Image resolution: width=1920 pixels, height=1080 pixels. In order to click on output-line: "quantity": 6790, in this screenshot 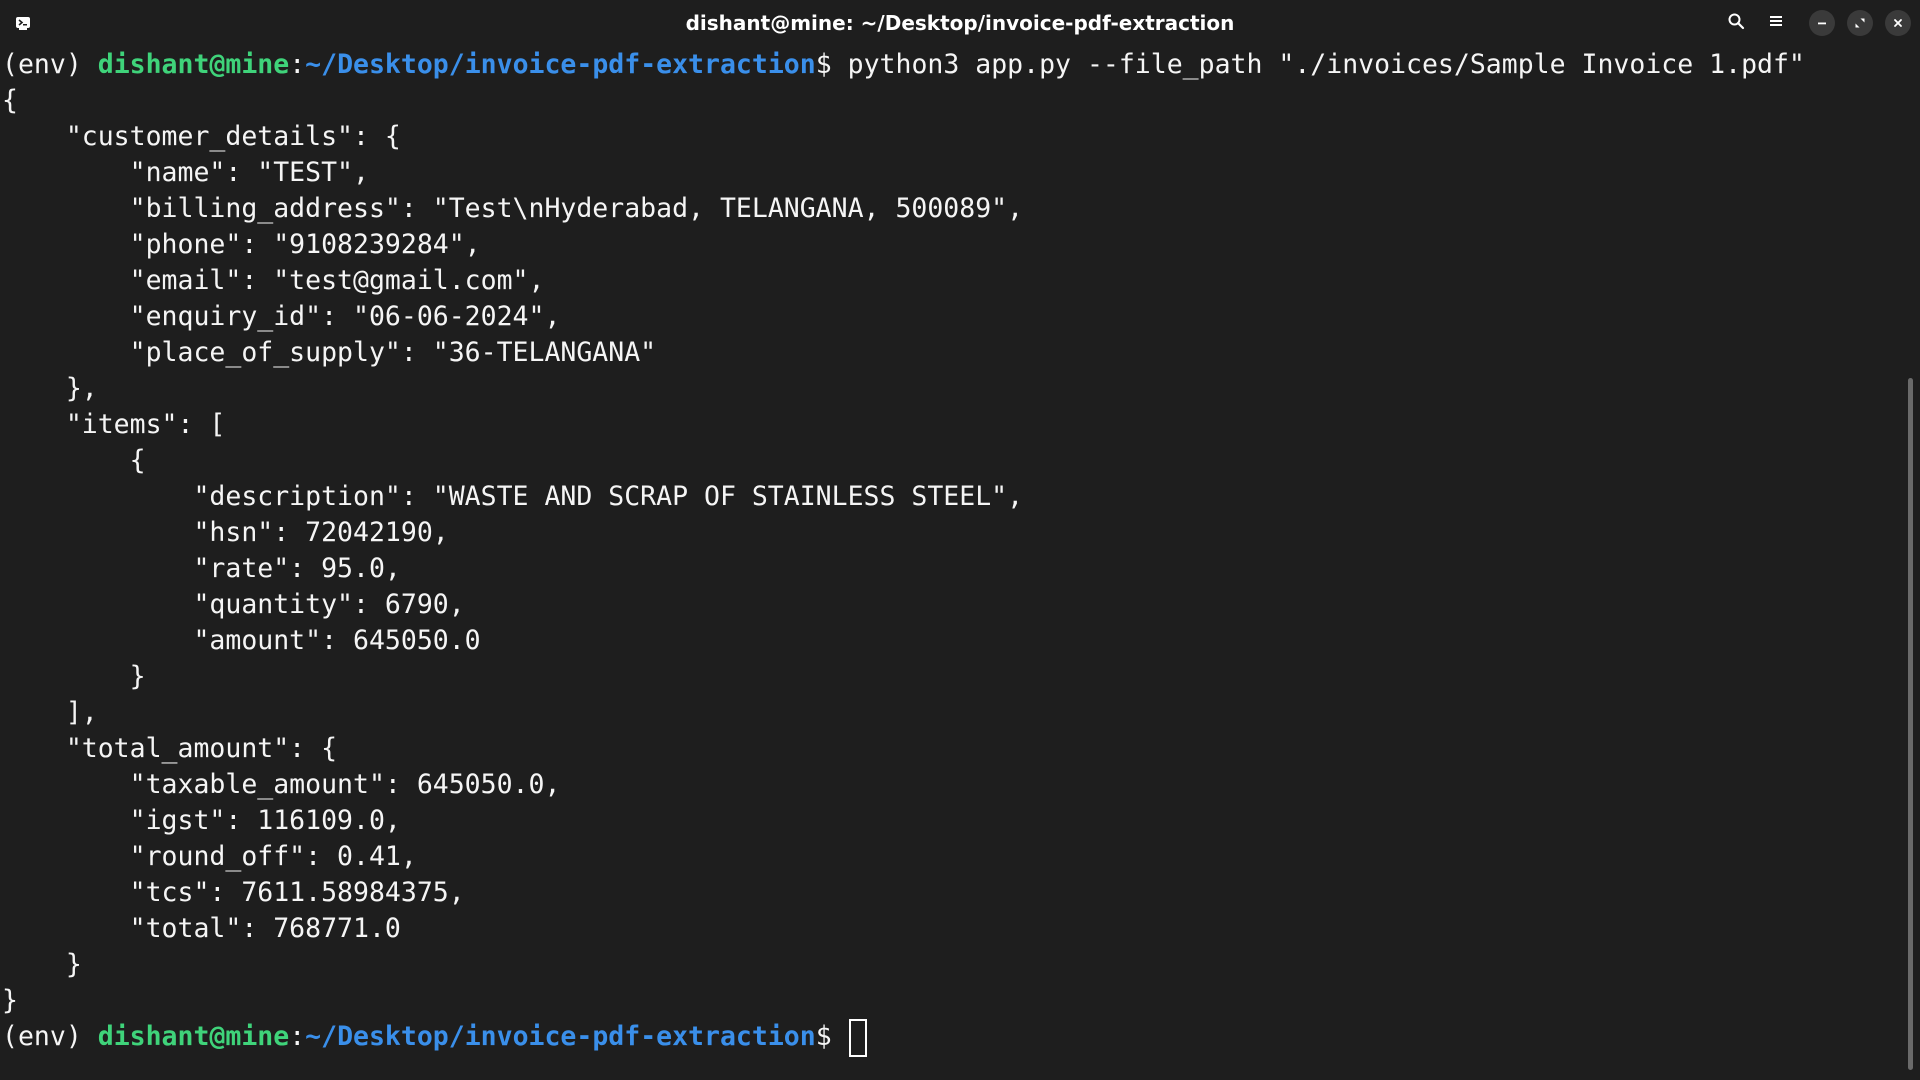, I will do `click(233, 604)`.